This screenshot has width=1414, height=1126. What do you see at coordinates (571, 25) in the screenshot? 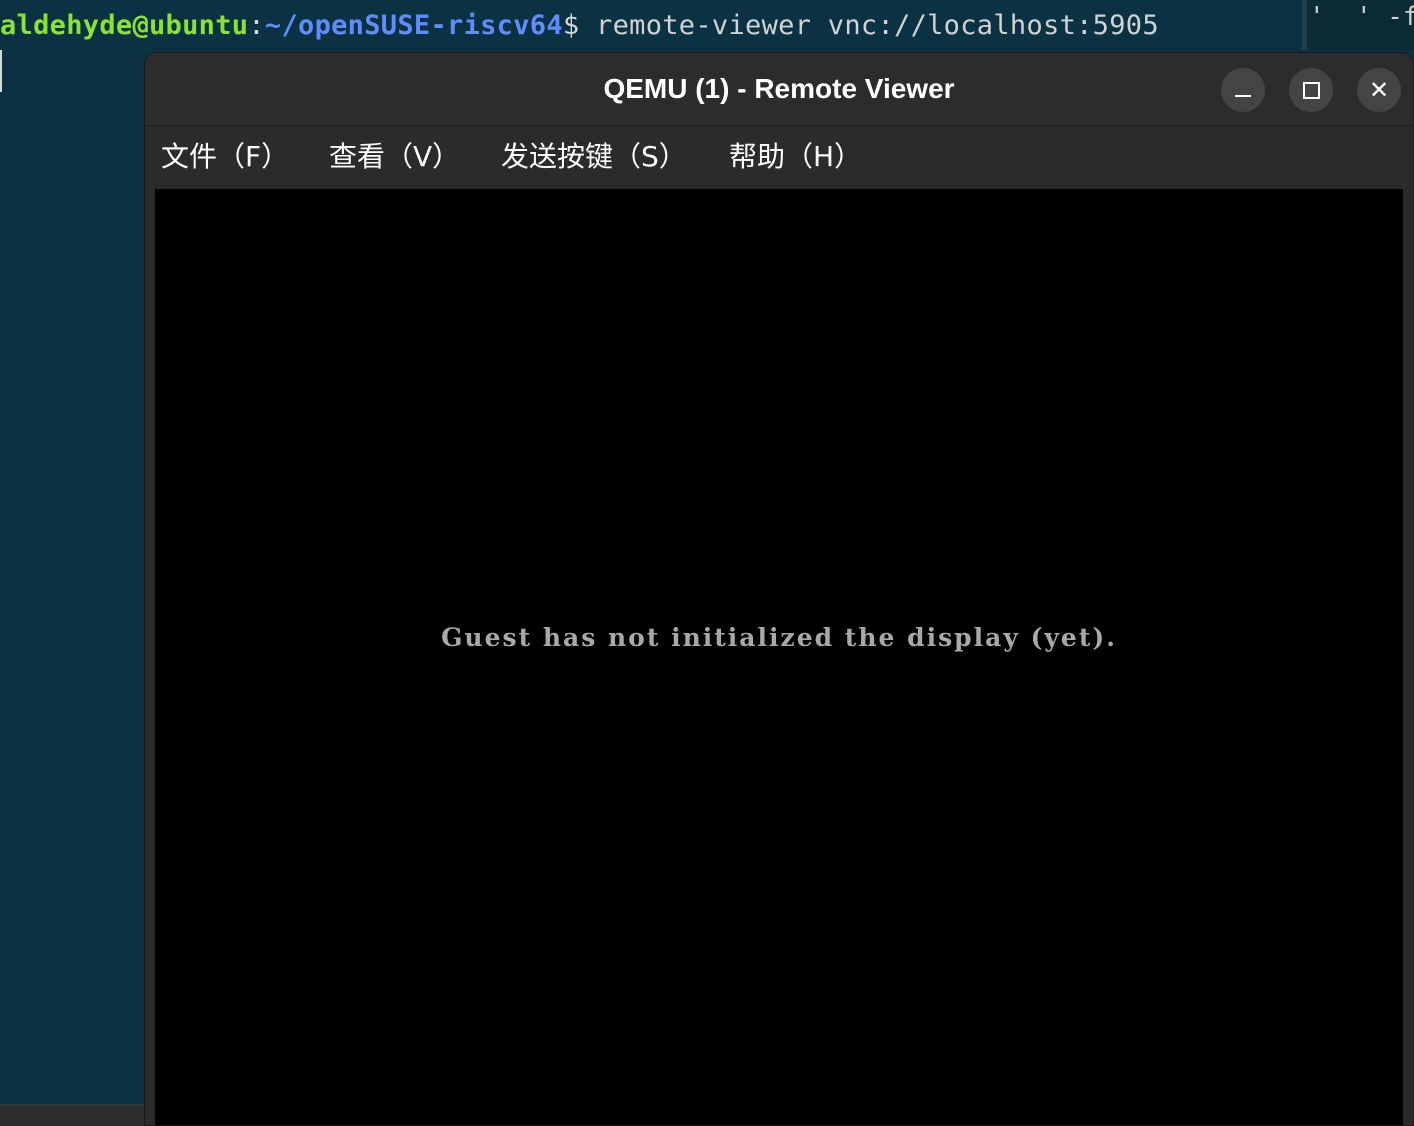
I see `prompt-symbol: $` at bounding box center [571, 25].